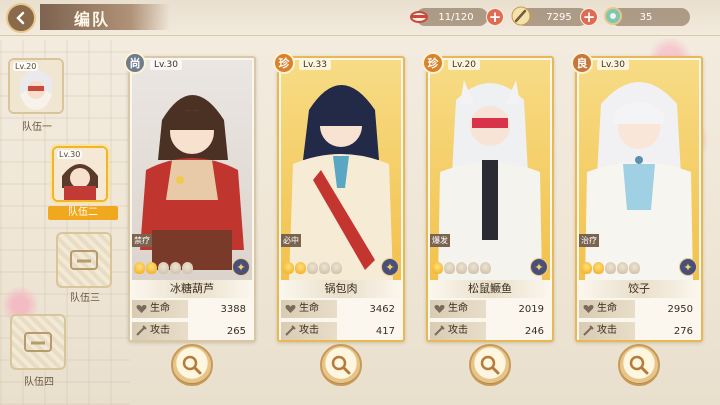  What do you see at coordinates (683, 331) in the screenshot?
I see `atk-value: 276` at bounding box center [683, 331].